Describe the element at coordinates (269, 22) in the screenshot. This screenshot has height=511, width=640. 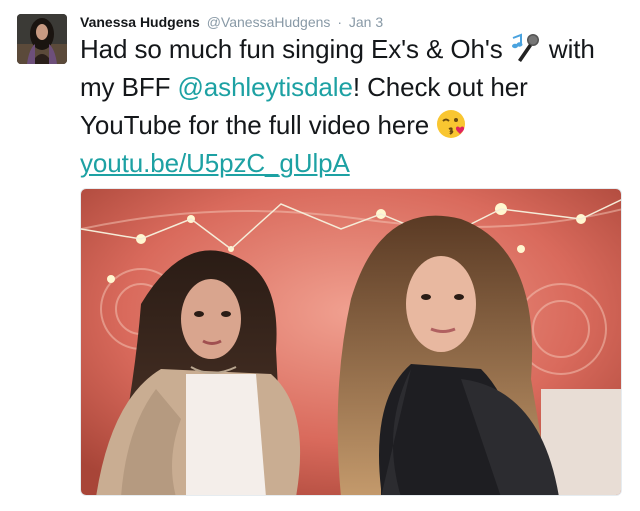
I see `author-handle: @VanessaHudgens` at that location.